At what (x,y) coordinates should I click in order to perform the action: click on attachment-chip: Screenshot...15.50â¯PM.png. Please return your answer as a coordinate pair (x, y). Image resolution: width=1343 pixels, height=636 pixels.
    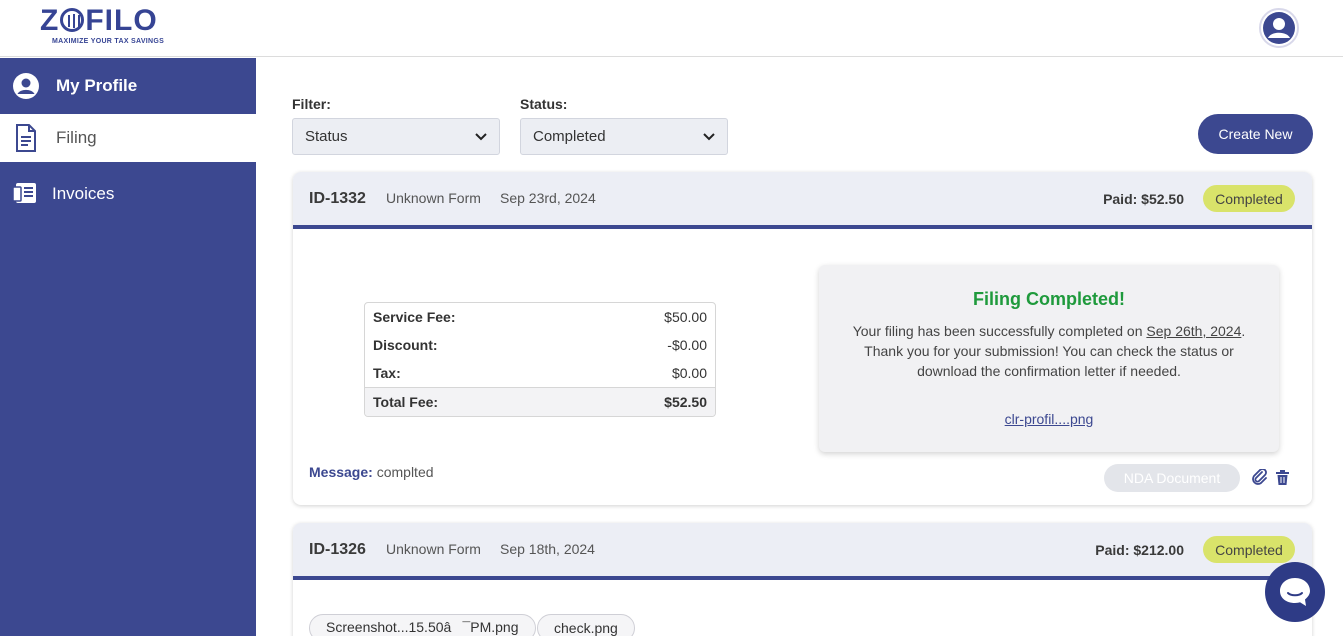
    Looking at the image, I should click on (422, 625).